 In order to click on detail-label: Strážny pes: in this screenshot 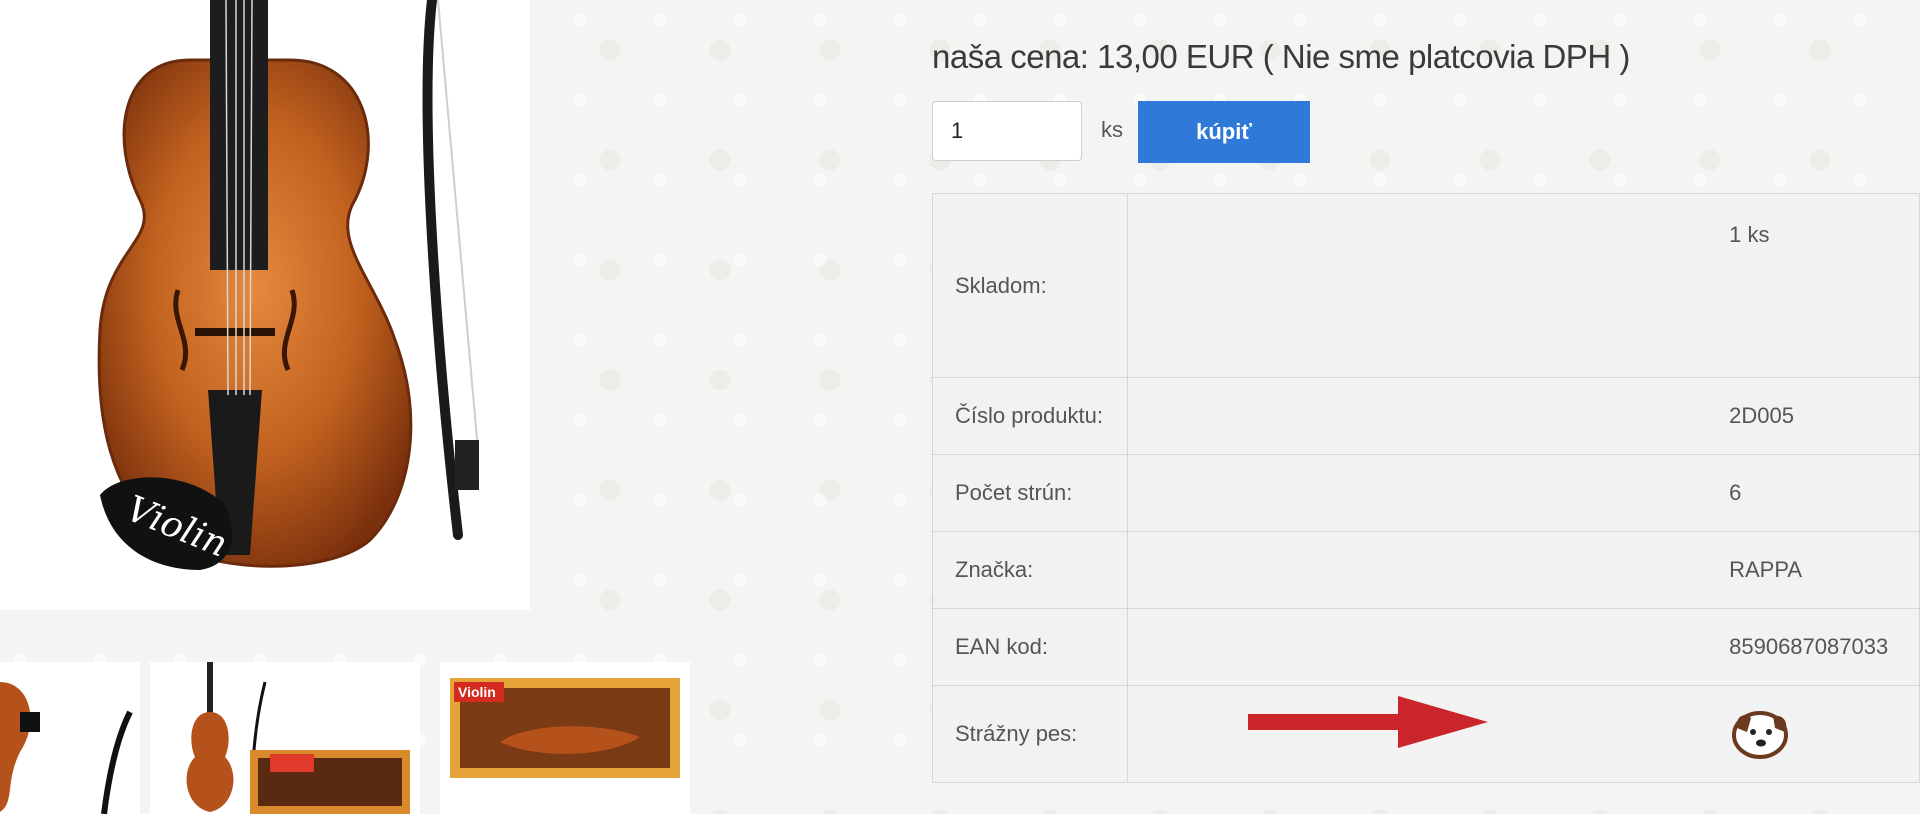, I will do `click(1030, 734)`.